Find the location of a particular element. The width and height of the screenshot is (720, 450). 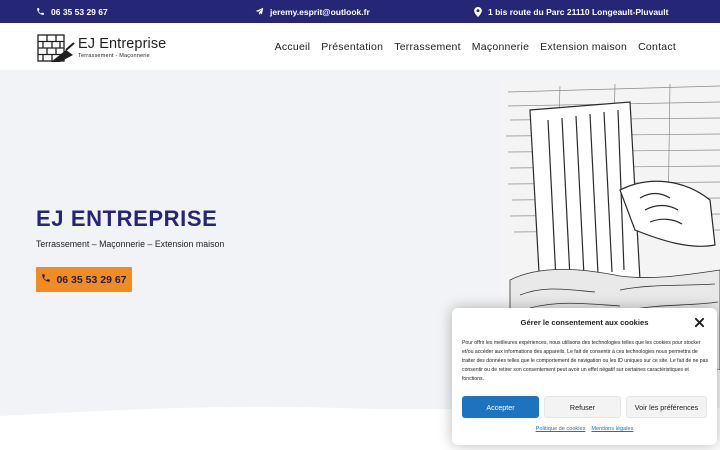

cookie-dialog-links: Politique de cookies Mentions légales is located at coordinates (584, 429).